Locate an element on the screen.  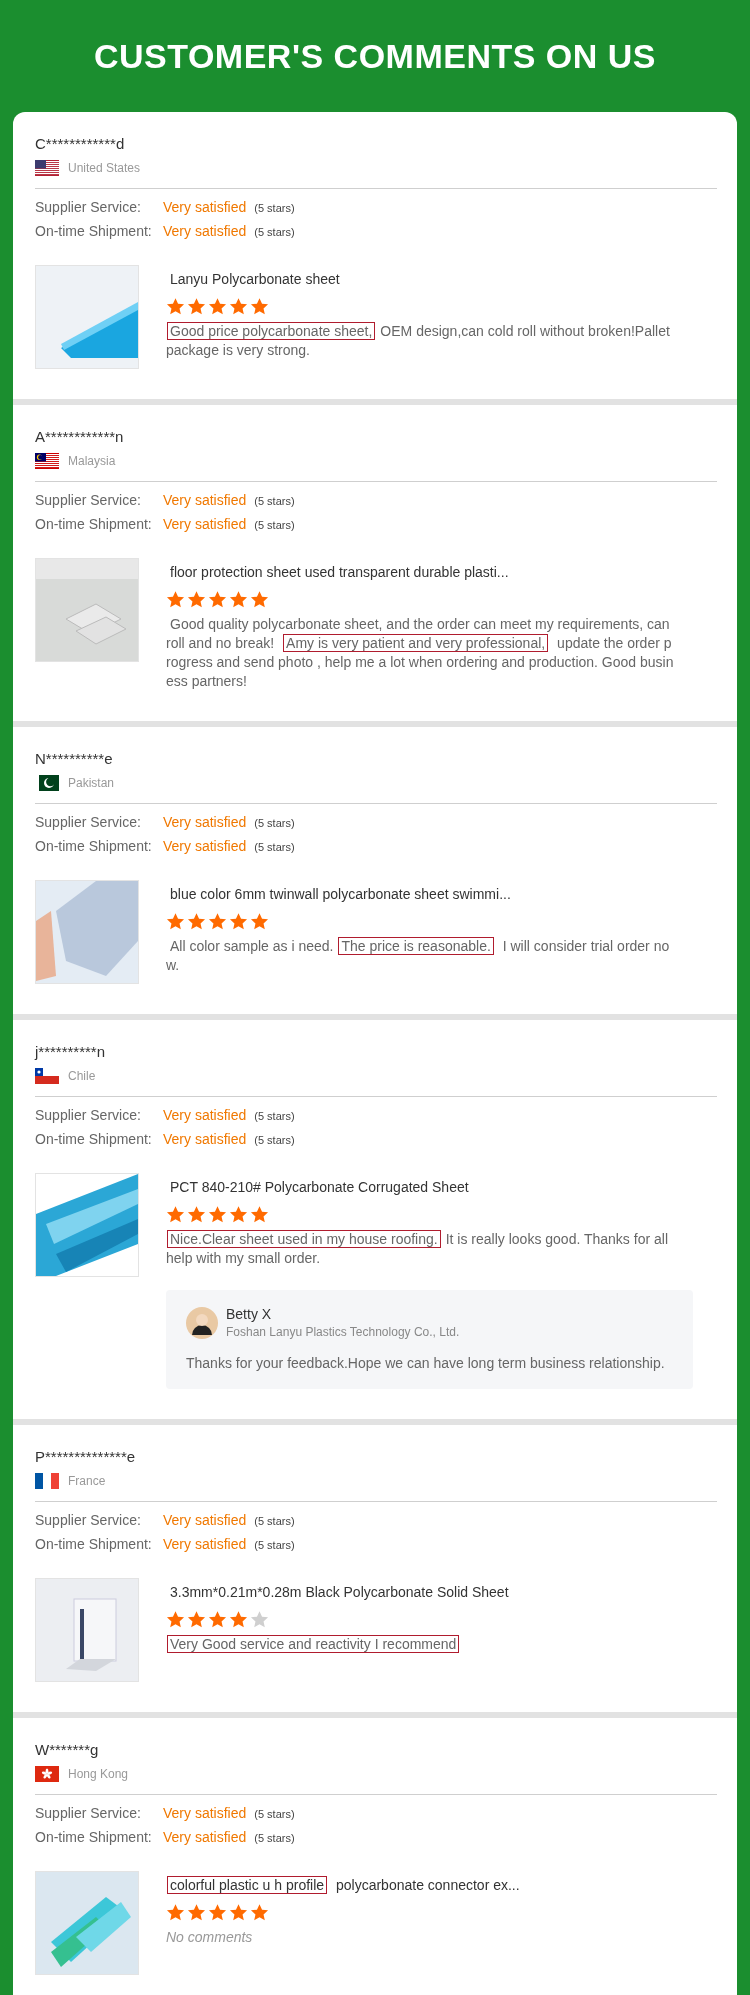
product-title: 3.3mm*0.21m*0.28m Black Polycarbonate Solid Sheet is located at coordinates (339, 1592).